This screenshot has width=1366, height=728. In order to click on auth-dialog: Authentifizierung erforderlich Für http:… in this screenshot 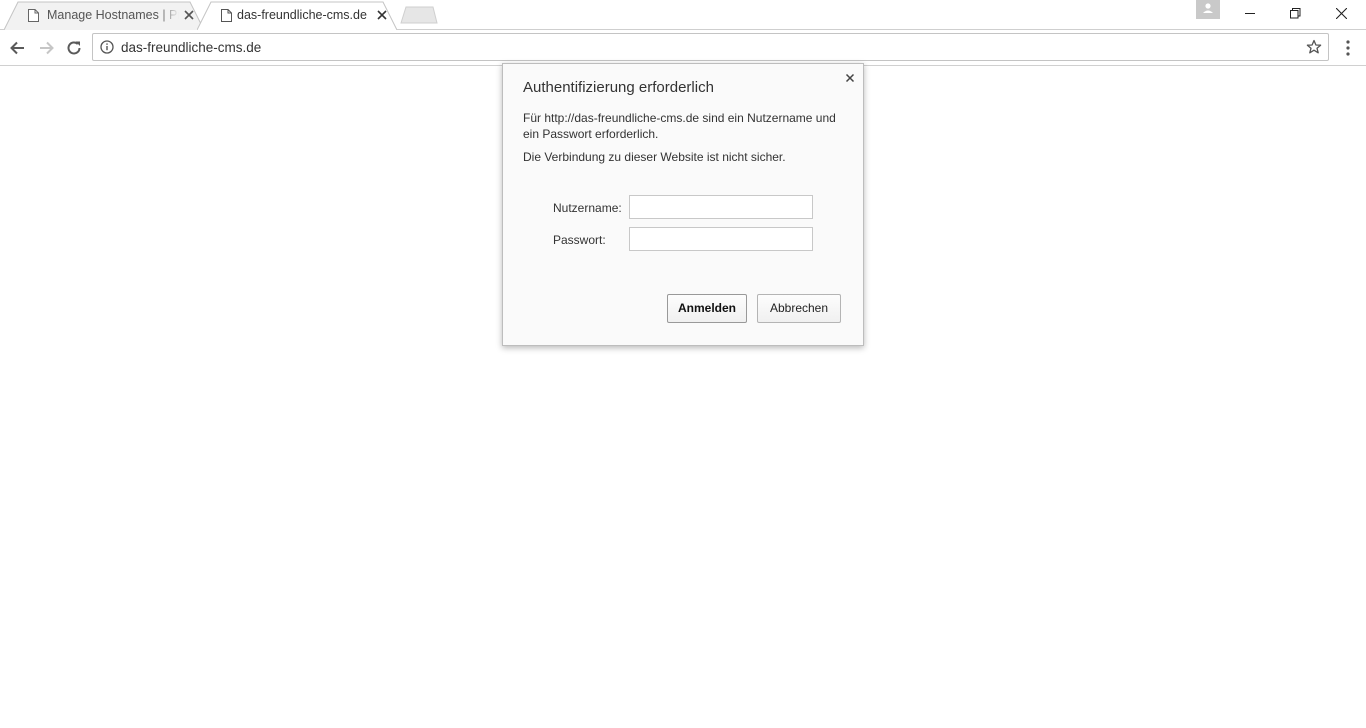, I will do `click(683, 204)`.